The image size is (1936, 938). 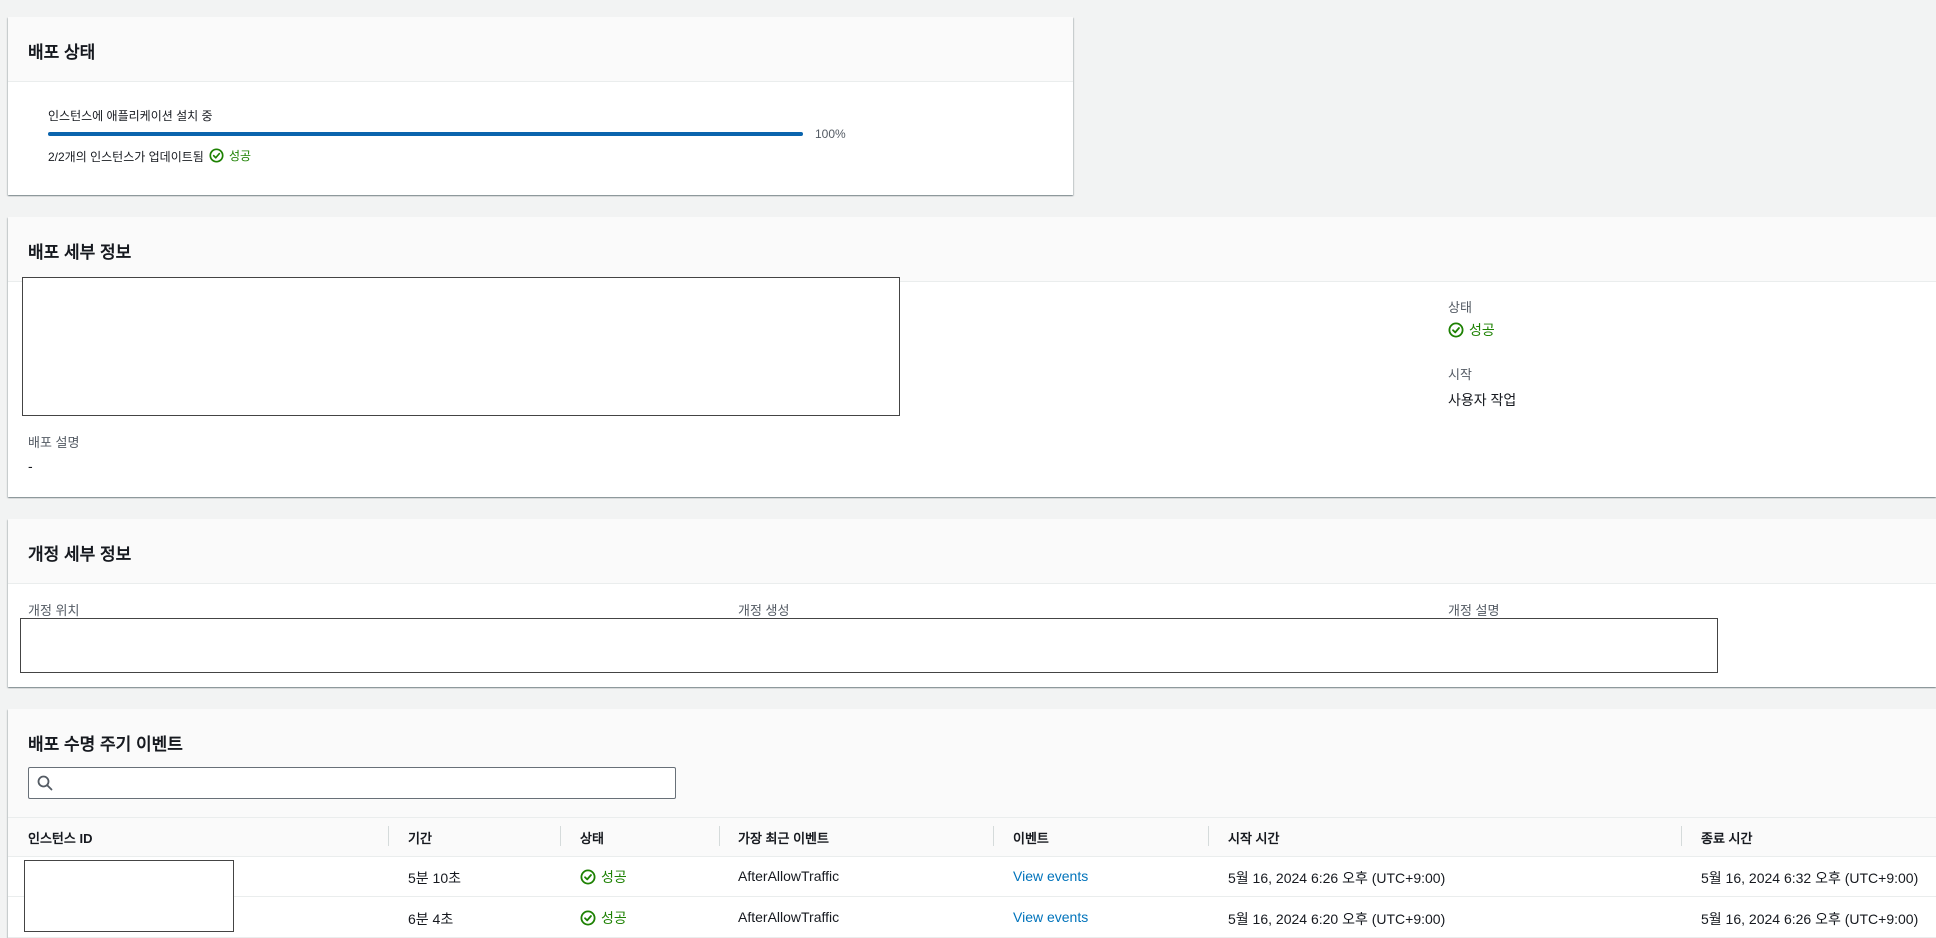 I want to click on column-header-latest-event: 가장 최근 이벤트, so click(x=783, y=837).